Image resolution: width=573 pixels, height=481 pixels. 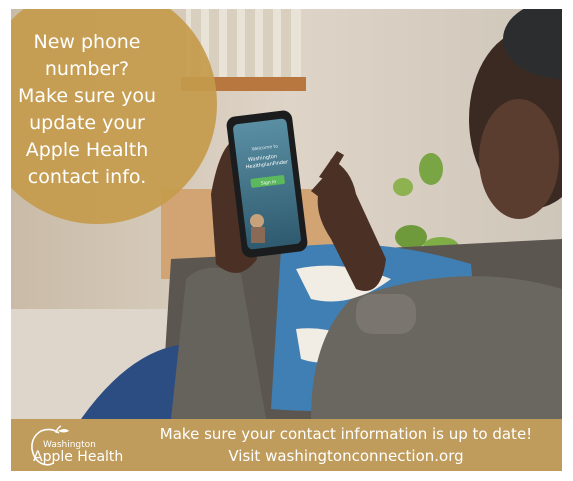 I want to click on apple-health-logo: Washington Apple Health, so click(x=79, y=446).